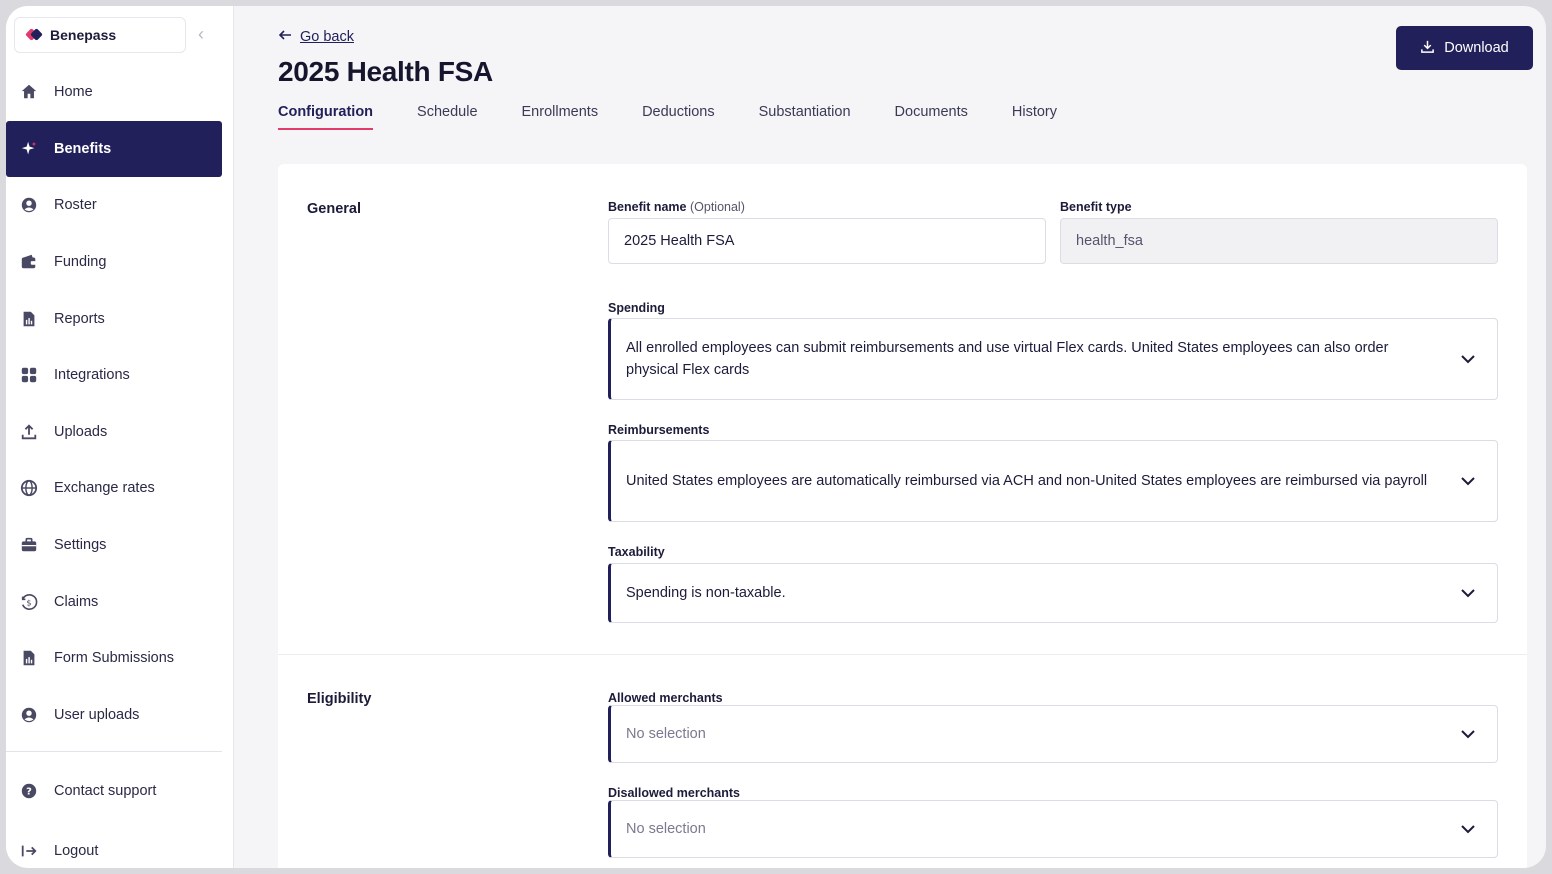 This screenshot has height=874, width=1552. Describe the element at coordinates (339, 699) in the screenshot. I see `eligibility-section-title: Eligibility` at that location.